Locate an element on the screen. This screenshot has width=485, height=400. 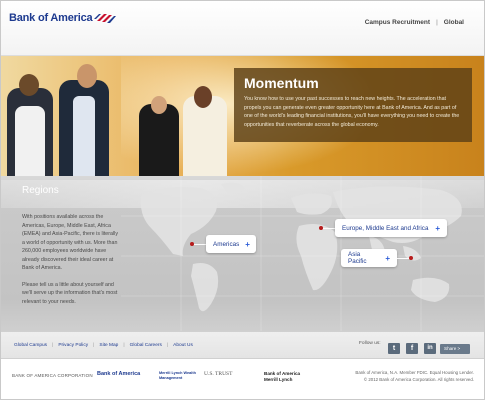
footer-link-global-careers: Global Careers is located at coordinates (146, 345).